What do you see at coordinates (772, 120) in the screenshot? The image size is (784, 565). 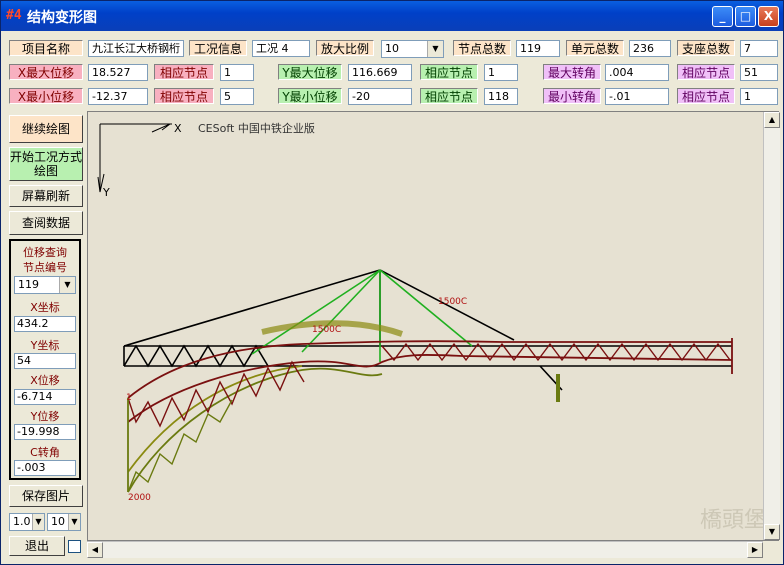 I see `scroll-up-arrow-icon: ▲` at bounding box center [772, 120].